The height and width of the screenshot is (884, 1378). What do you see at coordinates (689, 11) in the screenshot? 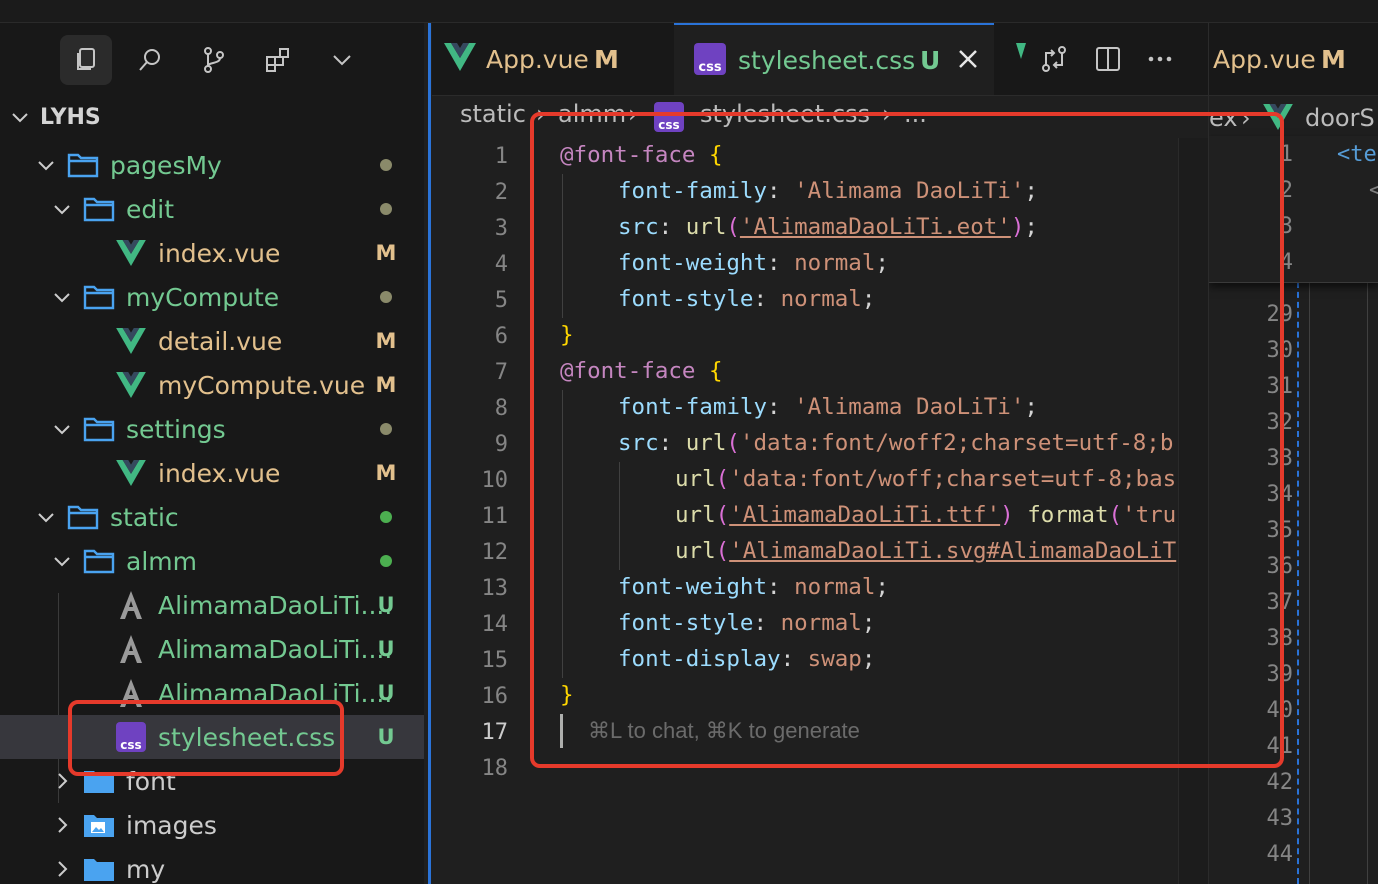
I see `title-bar` at bounding box center [689, 11].